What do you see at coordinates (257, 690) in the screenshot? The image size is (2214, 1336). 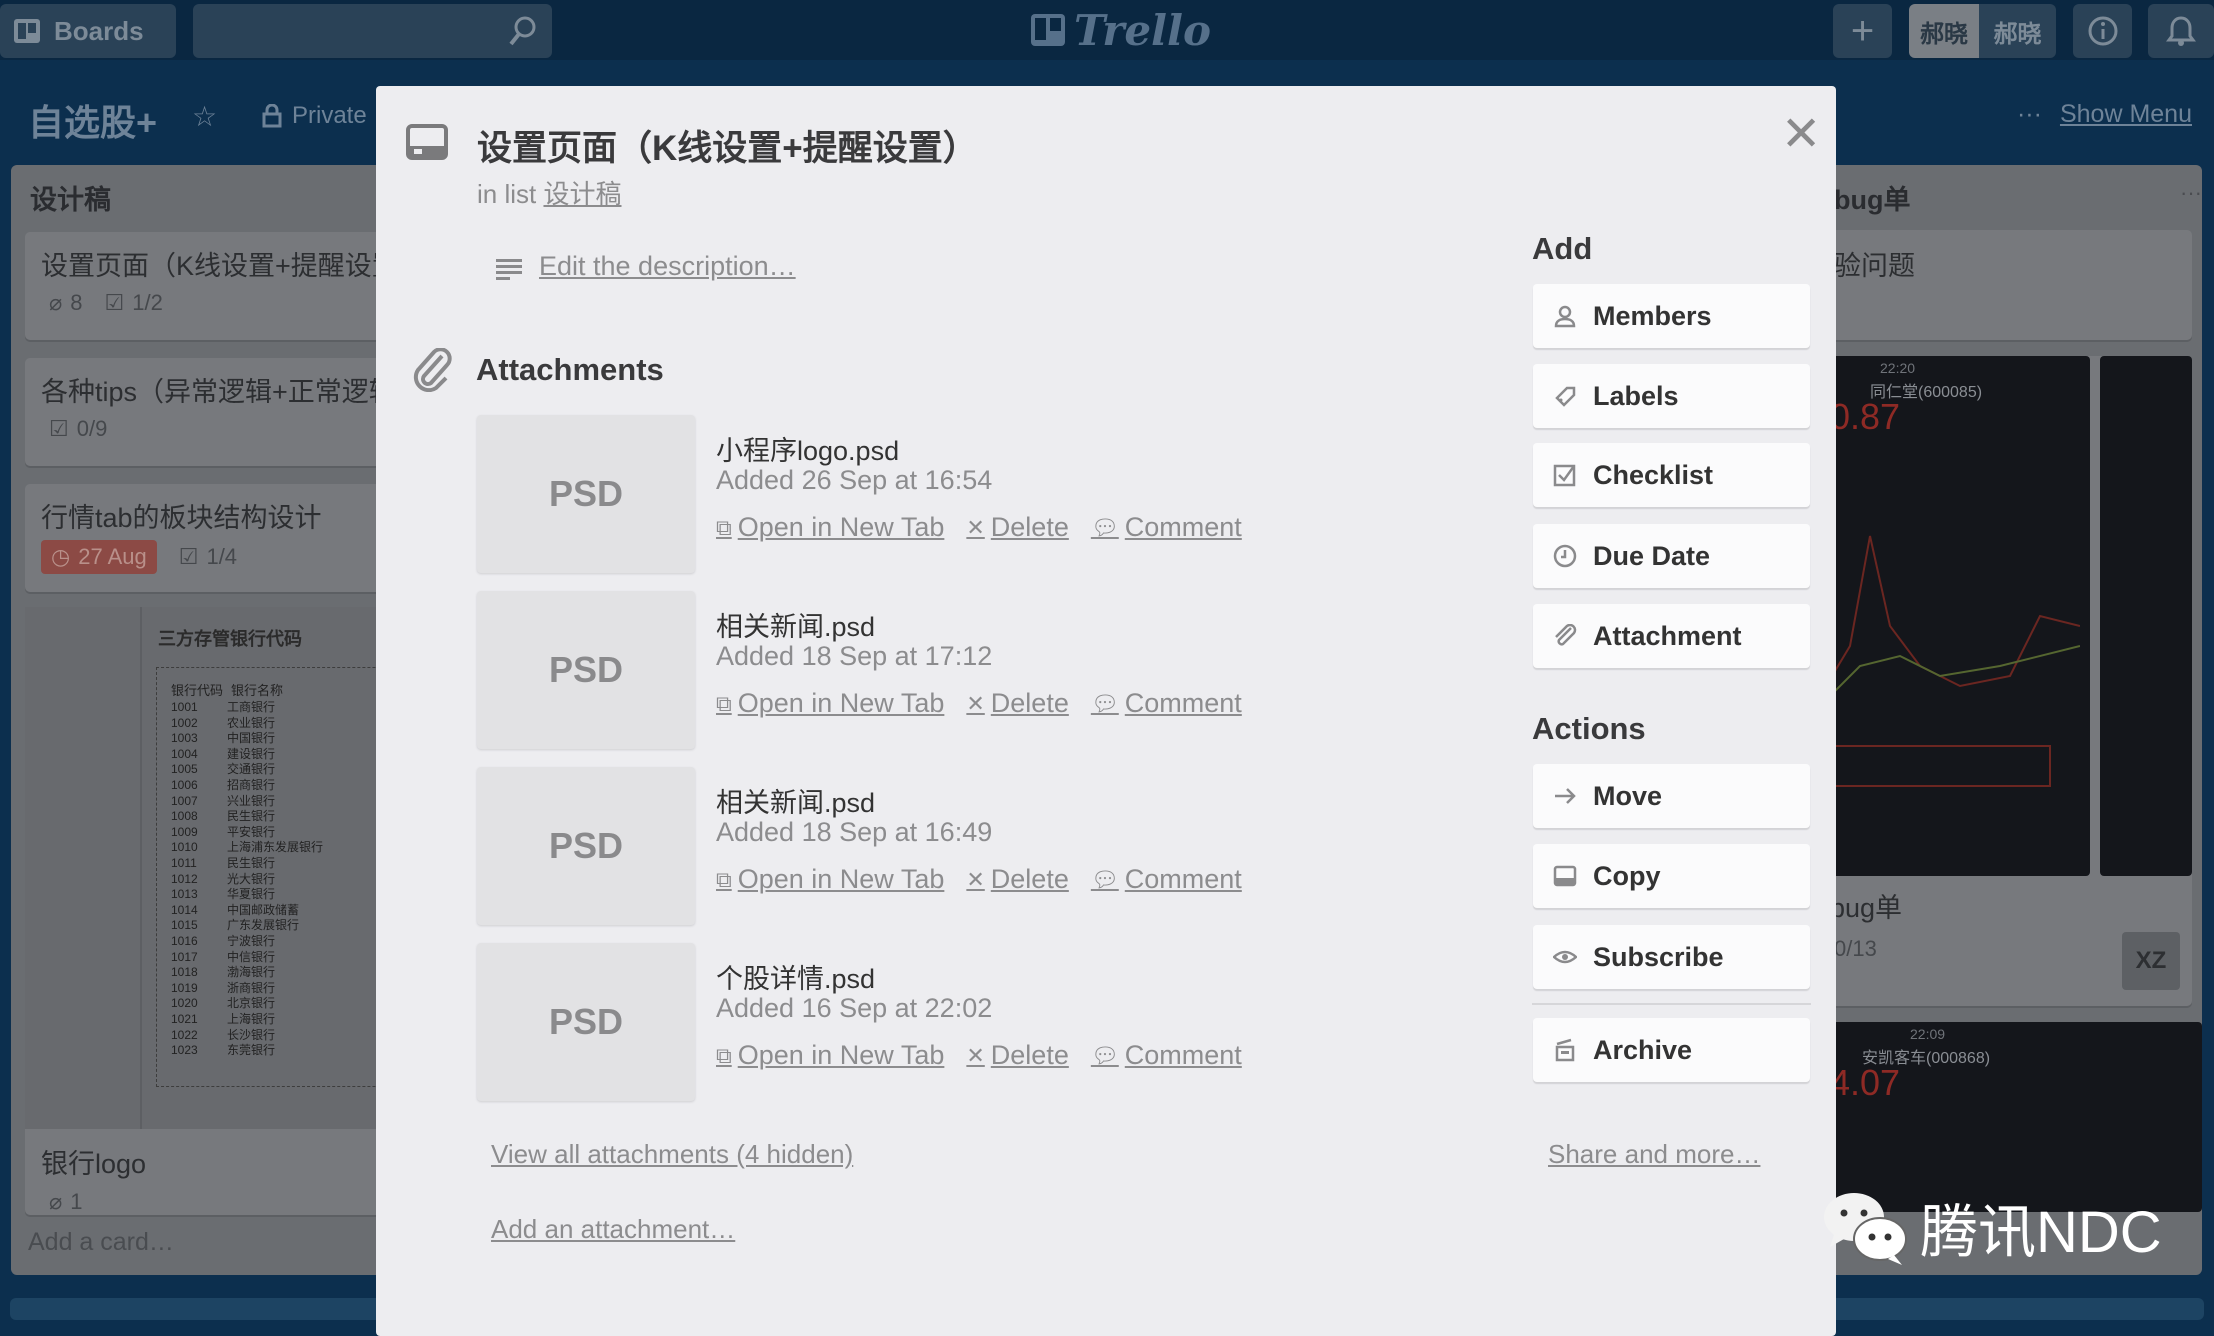 I see `column-header: 银行名称` at bounding box center [257, 690].